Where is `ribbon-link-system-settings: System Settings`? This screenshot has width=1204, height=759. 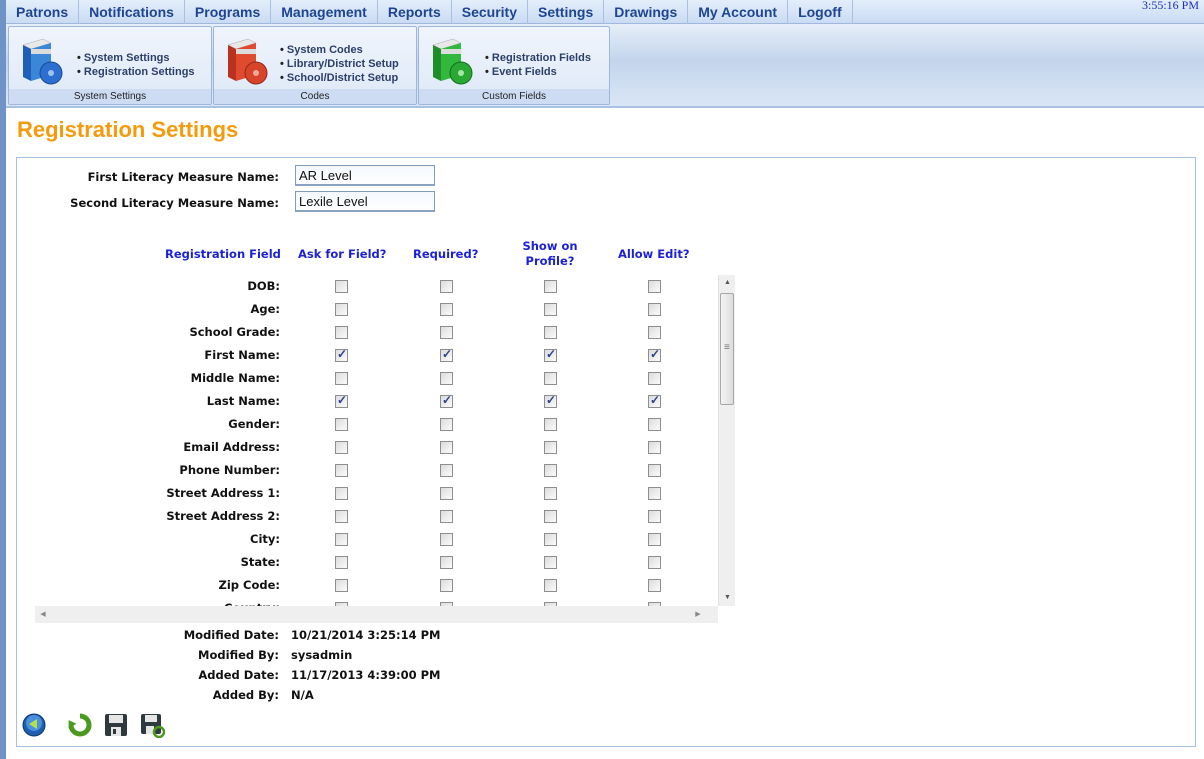 ribbon-link-system-settings: System Settings is located at coordinates (136, 58).